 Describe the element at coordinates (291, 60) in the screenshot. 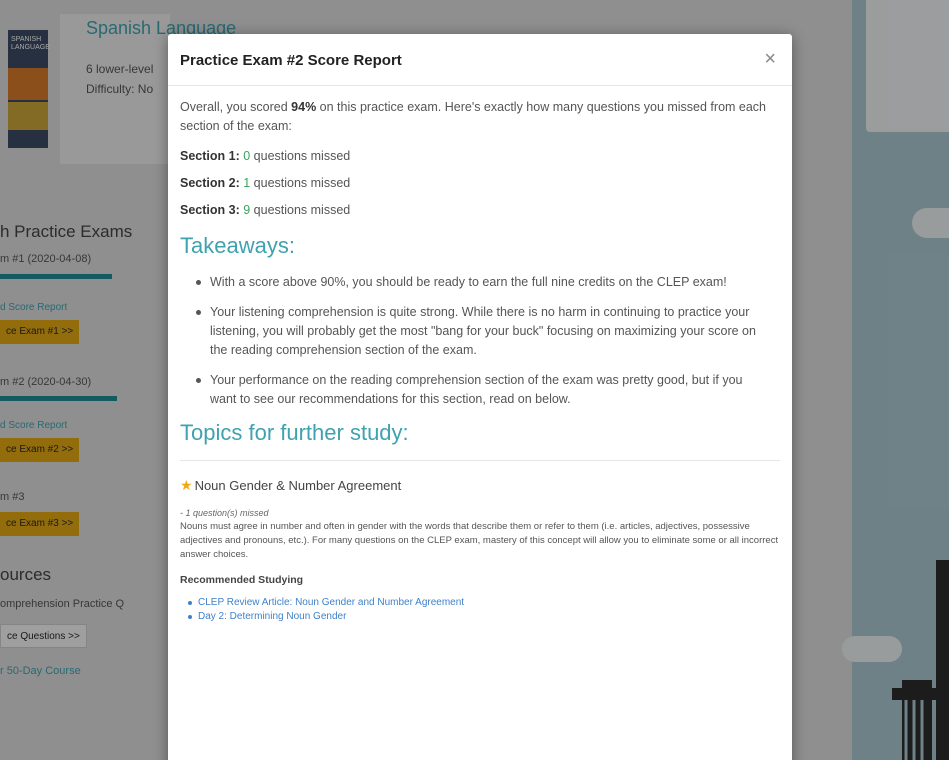

I see `modal-title: Practice Exam #2 Score Report` at that location.